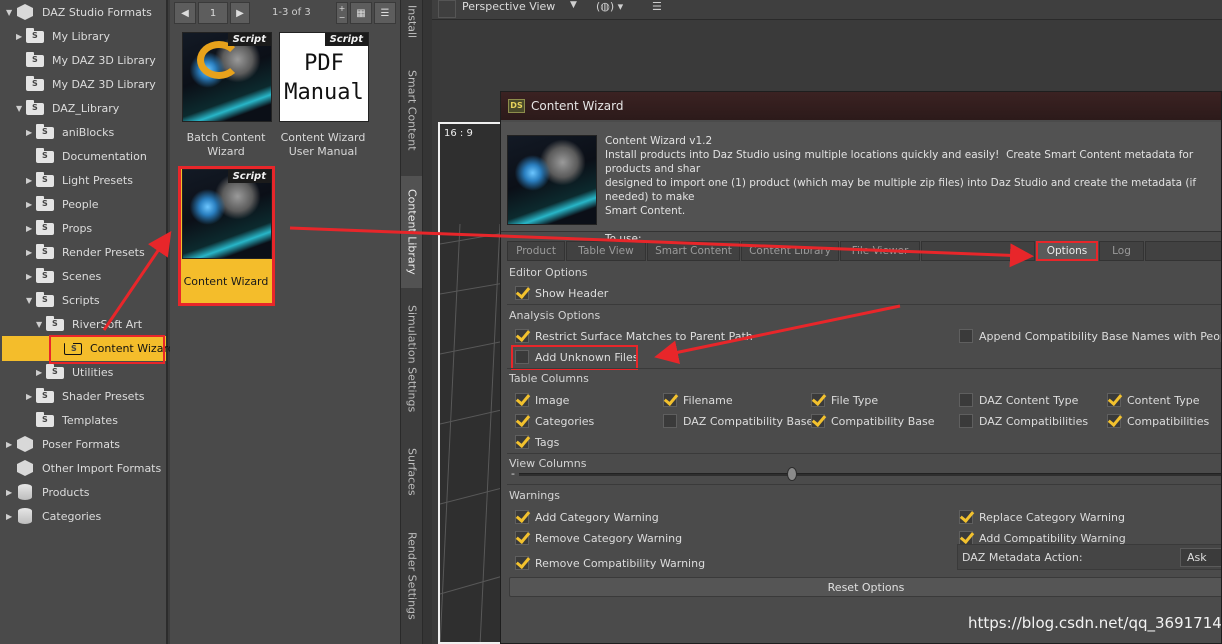 Image resolution: width=1222 pixels, height=644 pixels. What do you see at coordinates (227, 77) in the screenshot?
I see `batch-content-wizard-thumb: Script` at bounding box center [227, 77].